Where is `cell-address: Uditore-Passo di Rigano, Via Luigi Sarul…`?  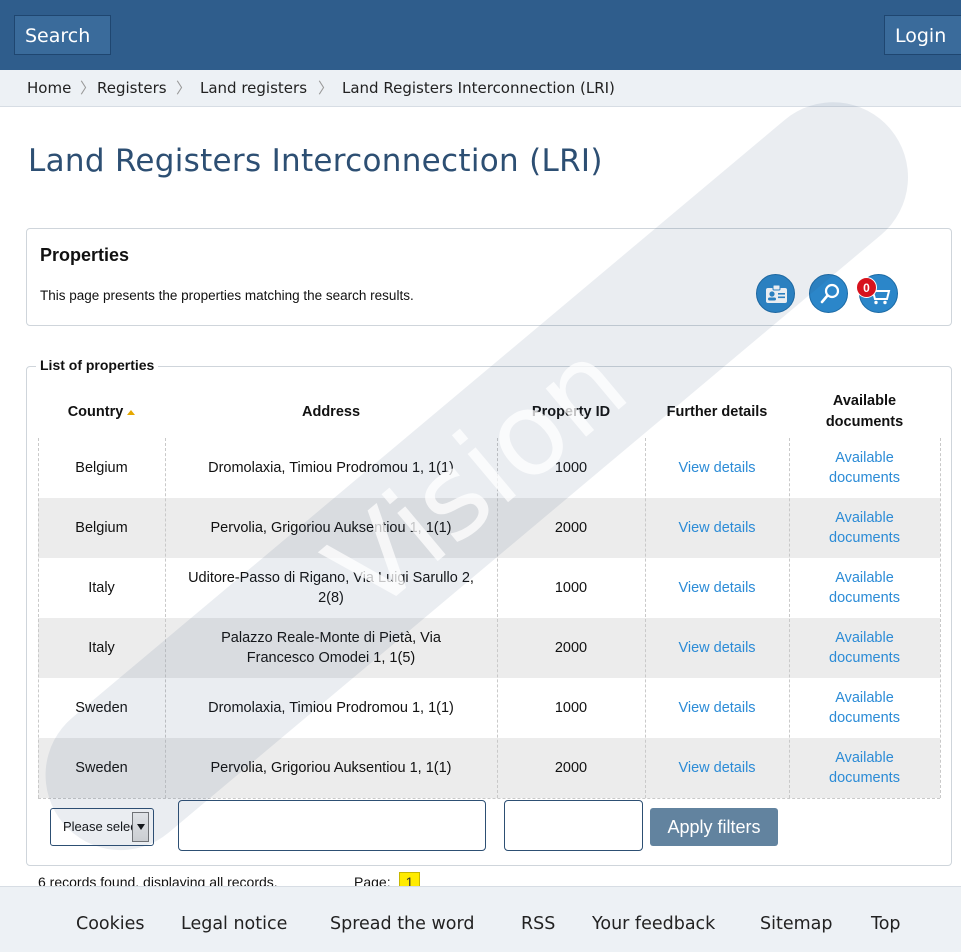 cell-address: Uditore-Passo di Rigano, Via Luigi Sarul… is located at coordinates (331, 588).